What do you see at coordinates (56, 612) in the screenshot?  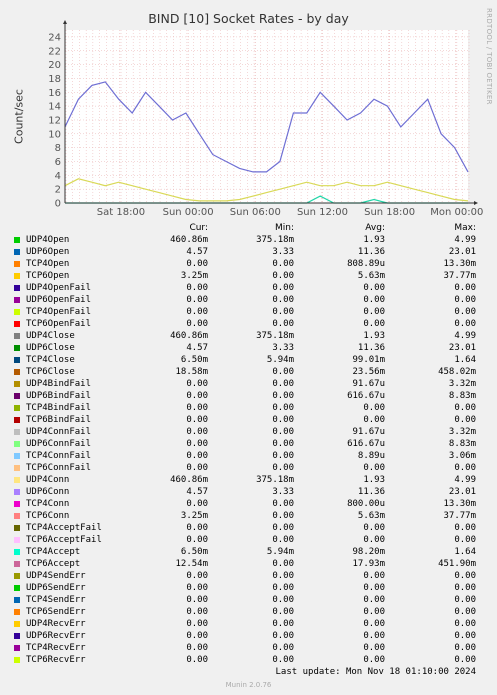 I see `legend-name: TCP6SendErr` at bounding box center [56, 612].